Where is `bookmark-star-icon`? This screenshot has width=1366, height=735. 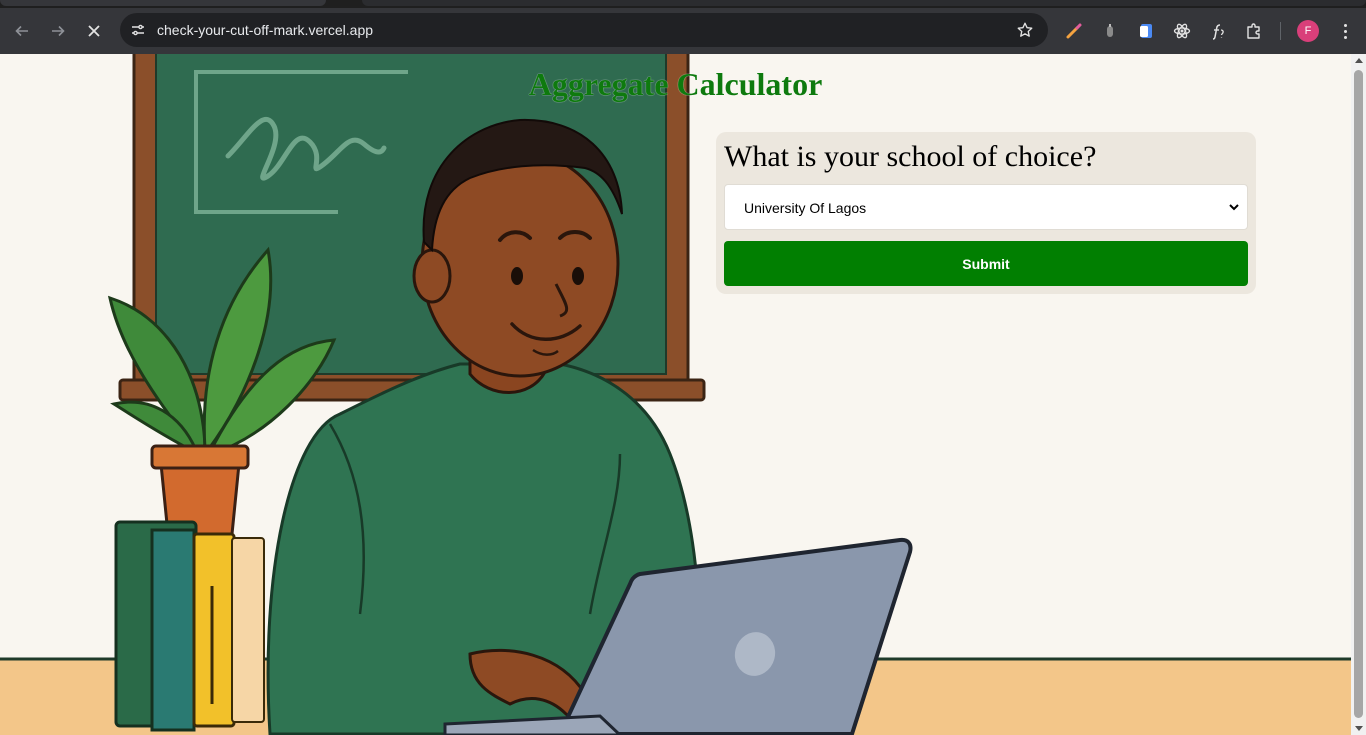 bookmark-star-icon is located at coordinates (1025, 30).